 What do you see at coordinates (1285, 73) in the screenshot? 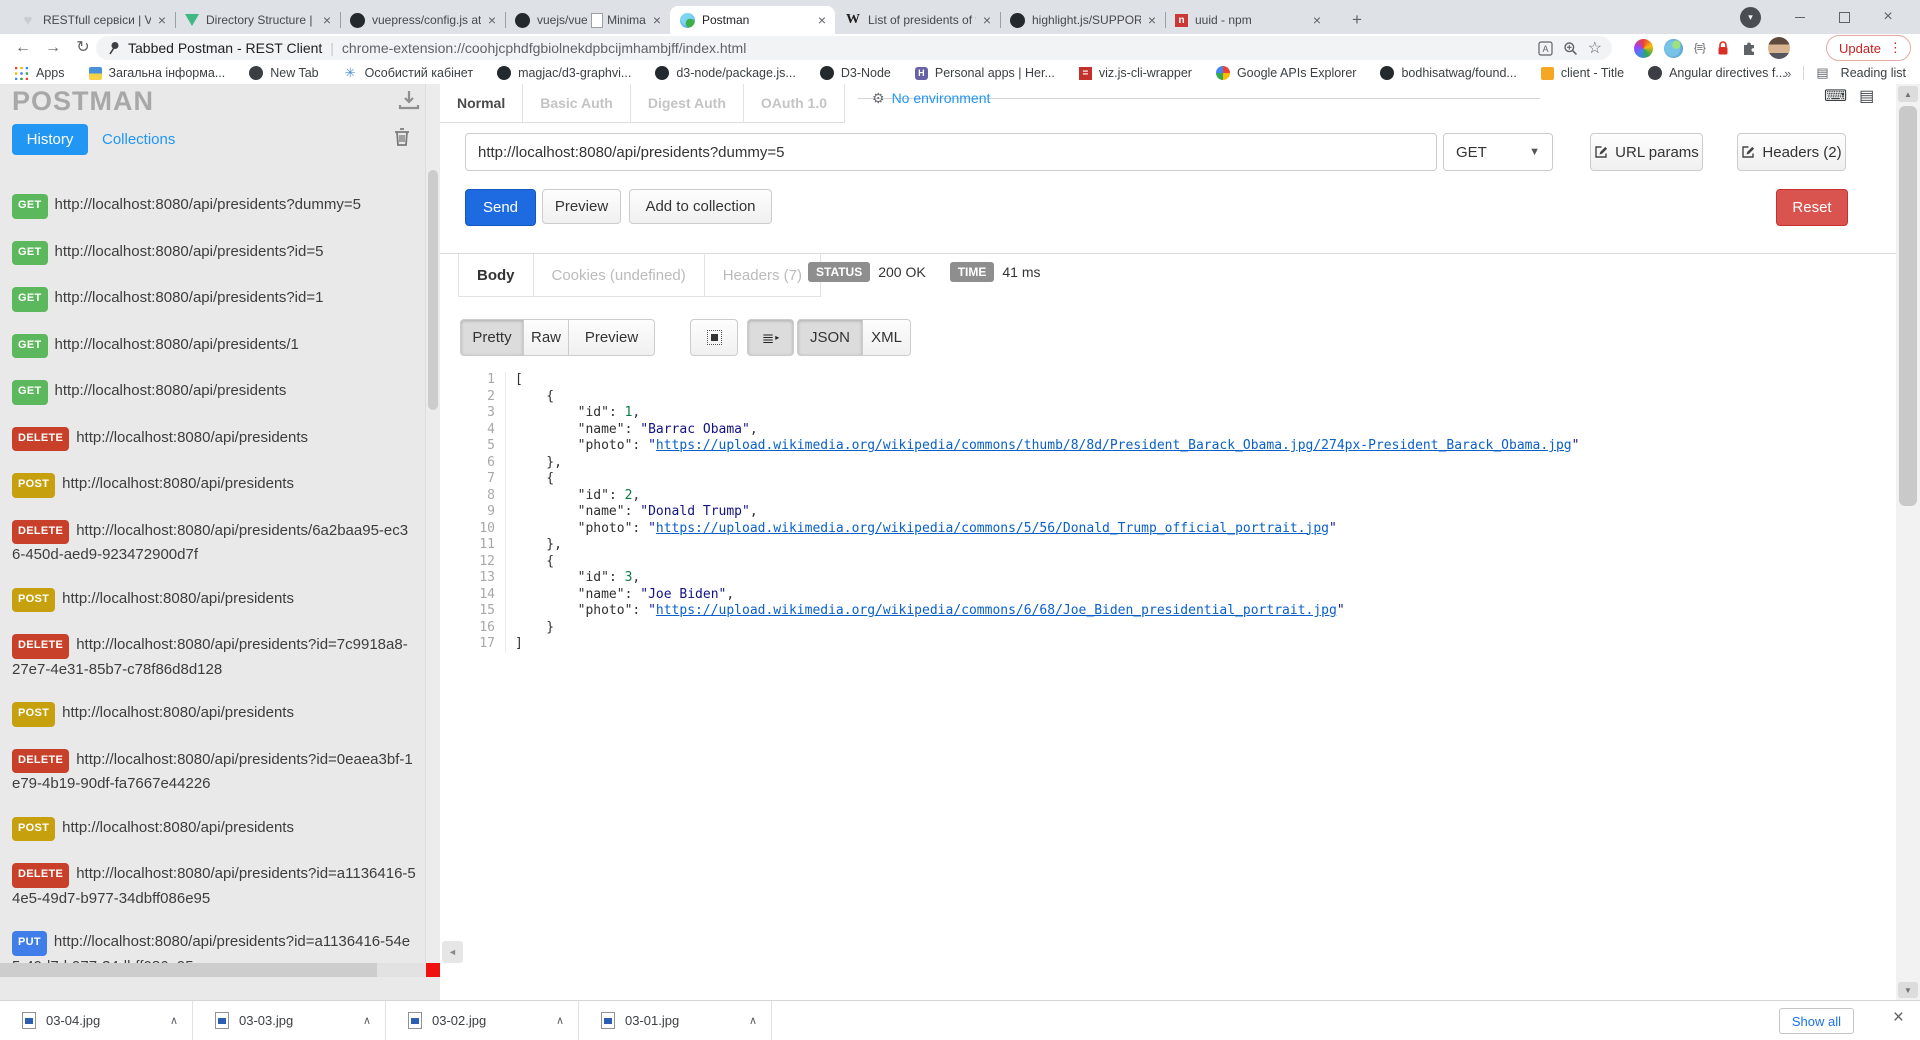
I see `bookmark-item: Google APIs Explorer` at bounding box center [1285, 73].